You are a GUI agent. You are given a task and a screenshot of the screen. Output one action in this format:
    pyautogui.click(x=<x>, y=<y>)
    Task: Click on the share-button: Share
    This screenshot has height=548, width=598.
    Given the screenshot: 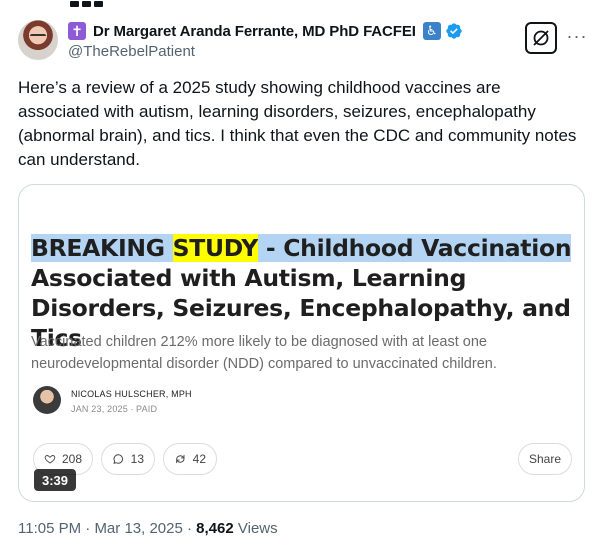 What is the action you would take?
    pyautogui.click(x=545, y=459)
    